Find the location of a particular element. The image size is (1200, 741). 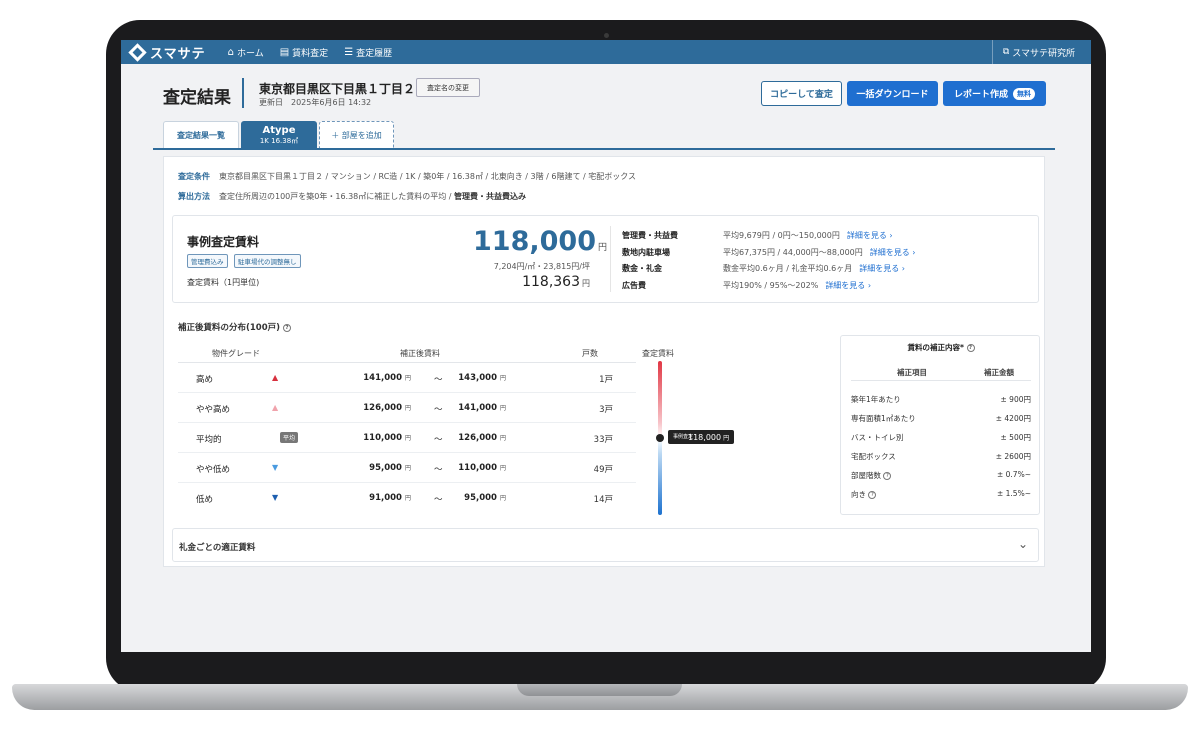

unit-count: 3戸 is located at coordinates (606, 410).